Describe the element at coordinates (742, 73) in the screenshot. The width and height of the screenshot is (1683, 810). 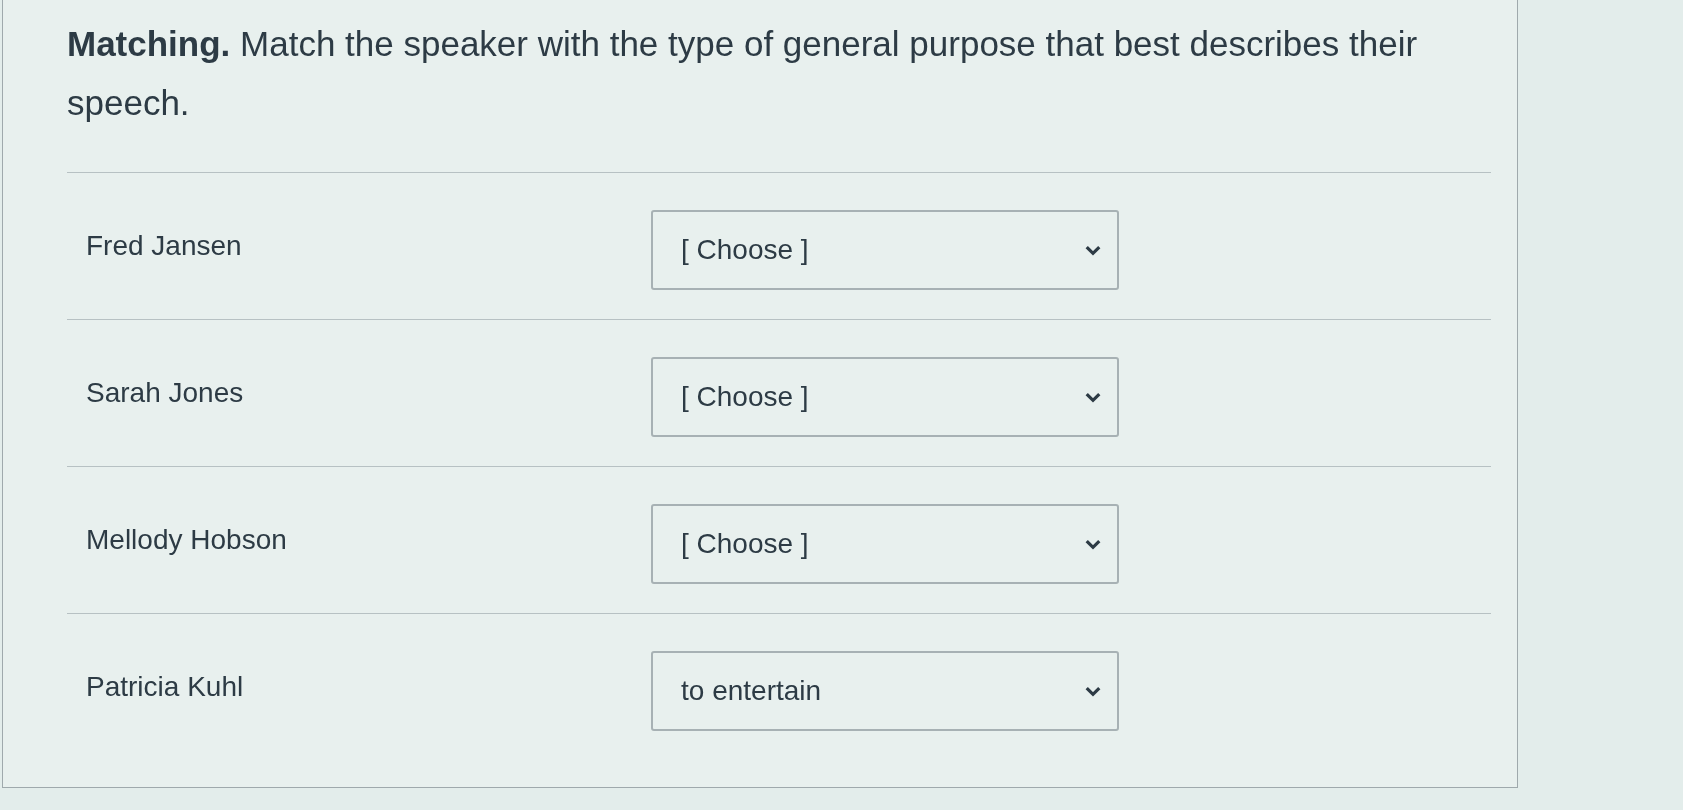
I see `question-text: Matching. Match the speaker with the type of general purpose that best describes their speech.` at that location.